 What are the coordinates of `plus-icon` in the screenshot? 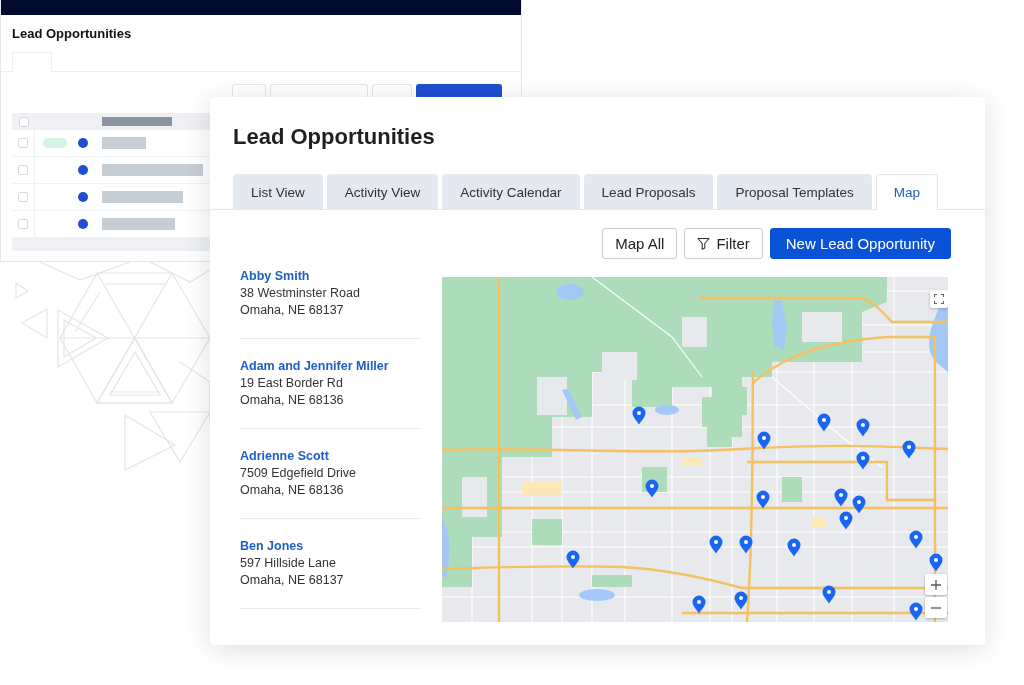 It's located at (936, 584).